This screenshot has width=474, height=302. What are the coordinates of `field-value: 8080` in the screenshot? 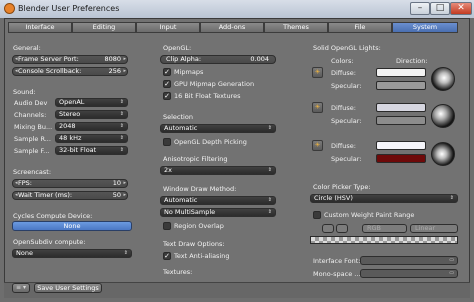 It's located at (112, 59).